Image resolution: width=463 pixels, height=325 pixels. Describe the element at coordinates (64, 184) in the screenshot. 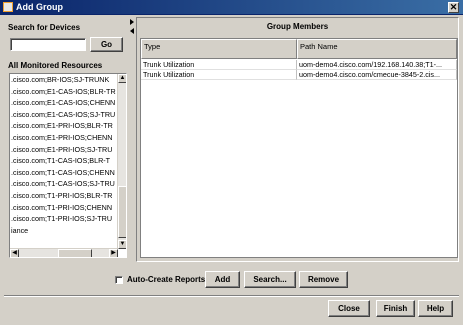

I see `list-item: .cisco.com;T1-CAS-IOS;SJ-TRU` at that location.